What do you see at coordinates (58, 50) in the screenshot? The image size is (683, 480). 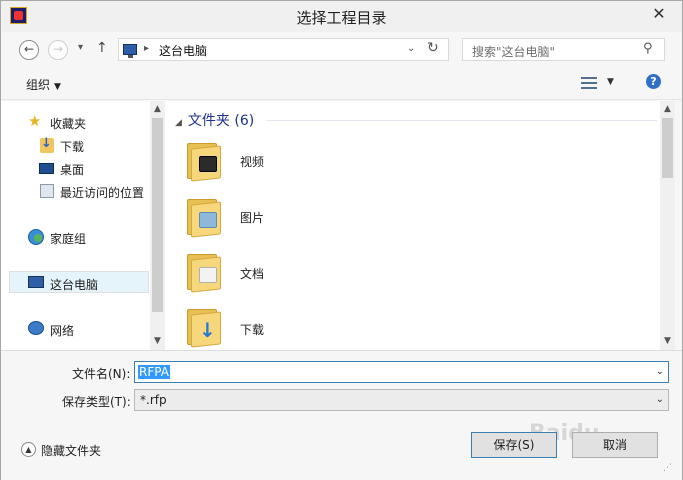 I see `forward-button: →` at bounding box center [58, 50].